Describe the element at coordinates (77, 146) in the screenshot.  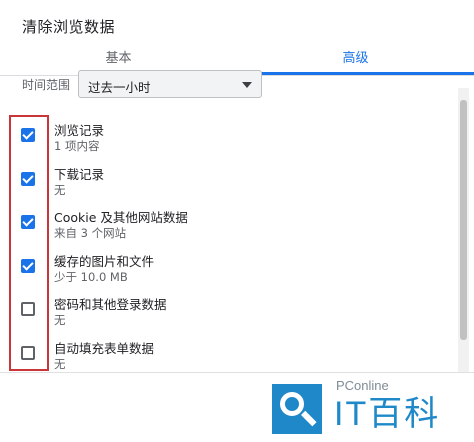
I see `item-subtitle: 1 项内容` at that location.